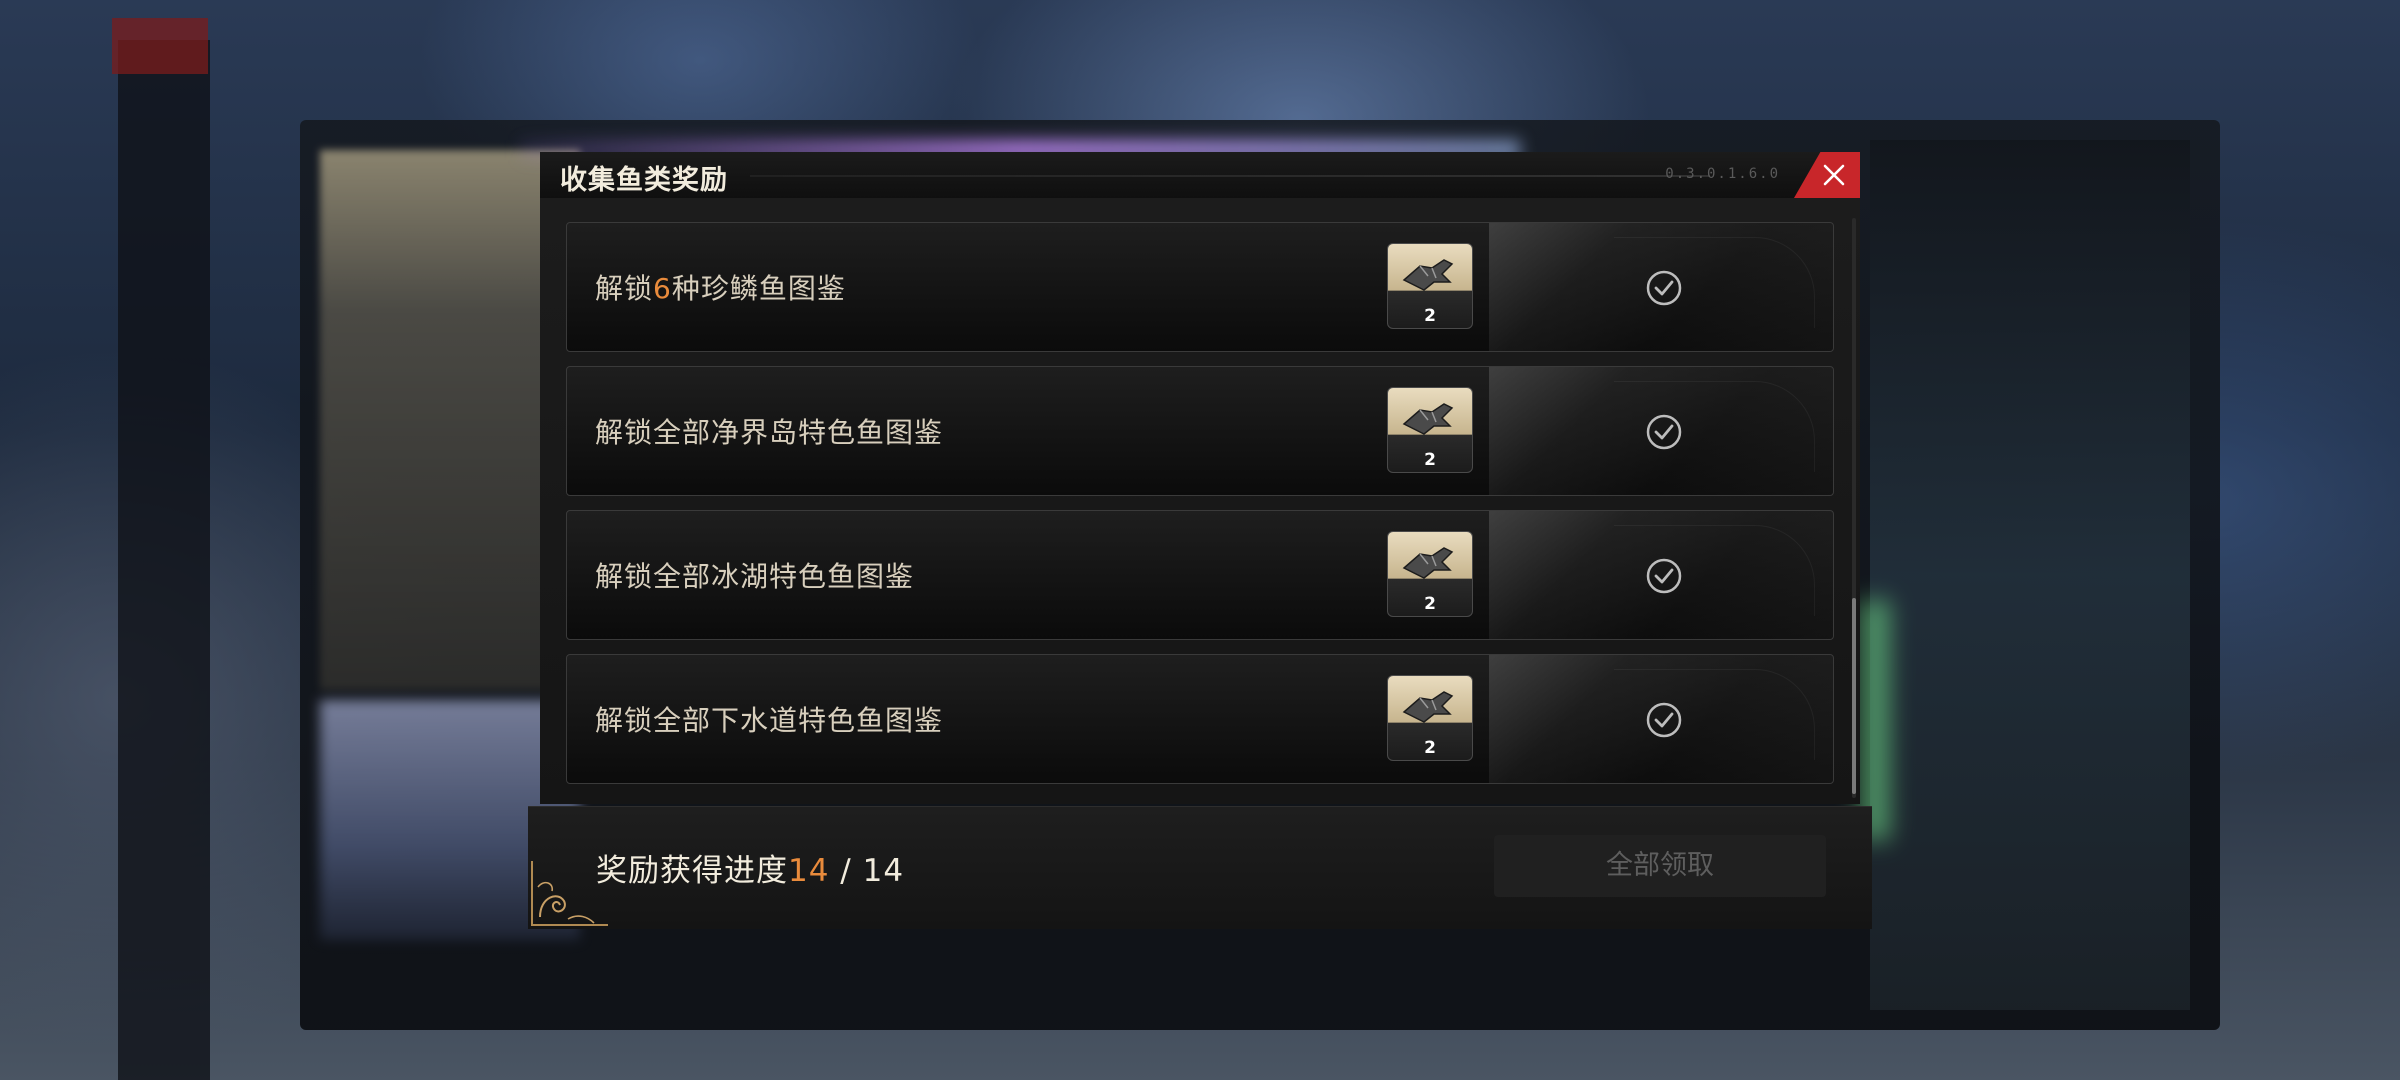 The height and width of the screenshot is (1080, 2400). What do you see at coordinates (1660, 866) in the screenshot?
I see `claim-all-button: 全部领取` at bounding box center [1660, 866].